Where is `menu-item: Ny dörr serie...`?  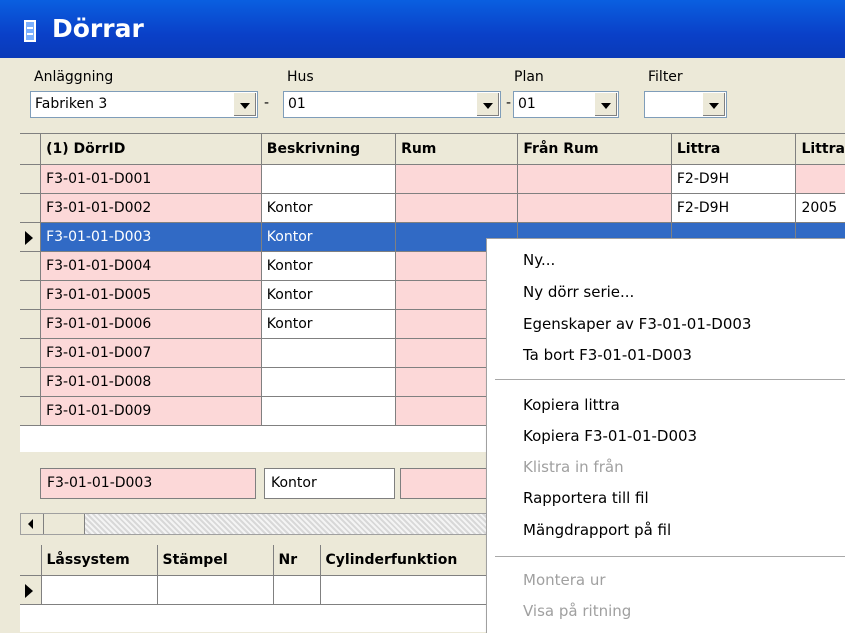 menu-item: Ny dörr serie... is located at coordinates (578, 292).